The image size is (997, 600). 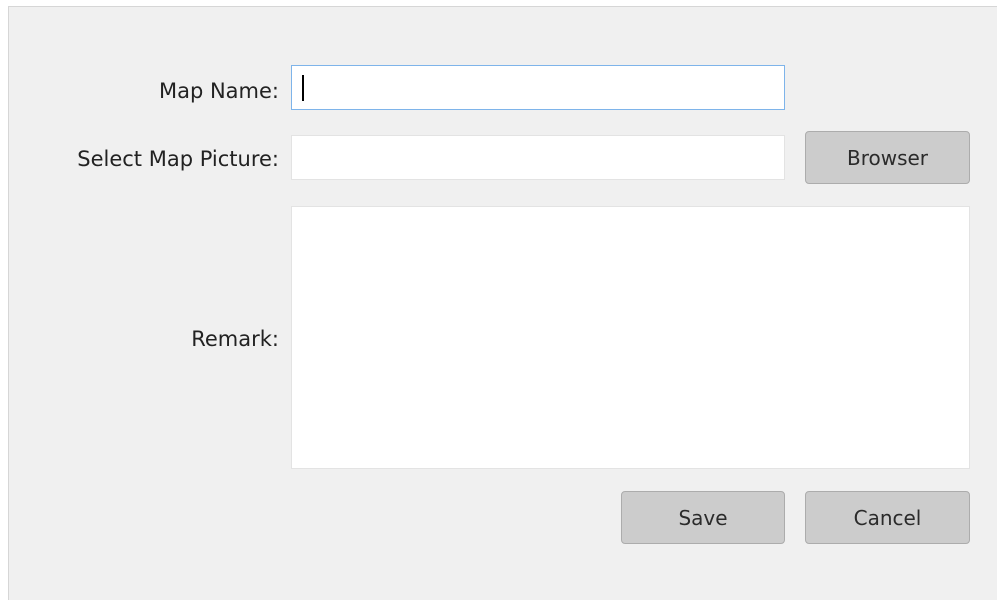 What do you see at coordinates (303, 88) in the screenshot?
I see `text-caret` at bounding box center [303, 88].